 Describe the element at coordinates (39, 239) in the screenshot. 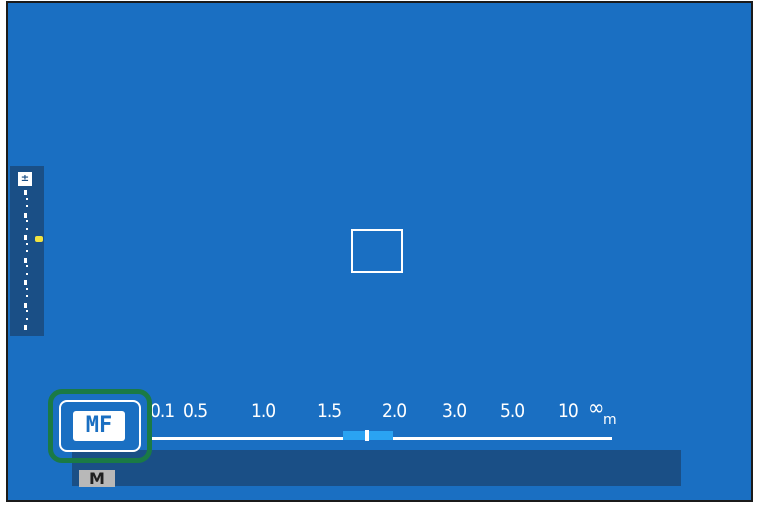

I see `exposure-indicator` at that location.